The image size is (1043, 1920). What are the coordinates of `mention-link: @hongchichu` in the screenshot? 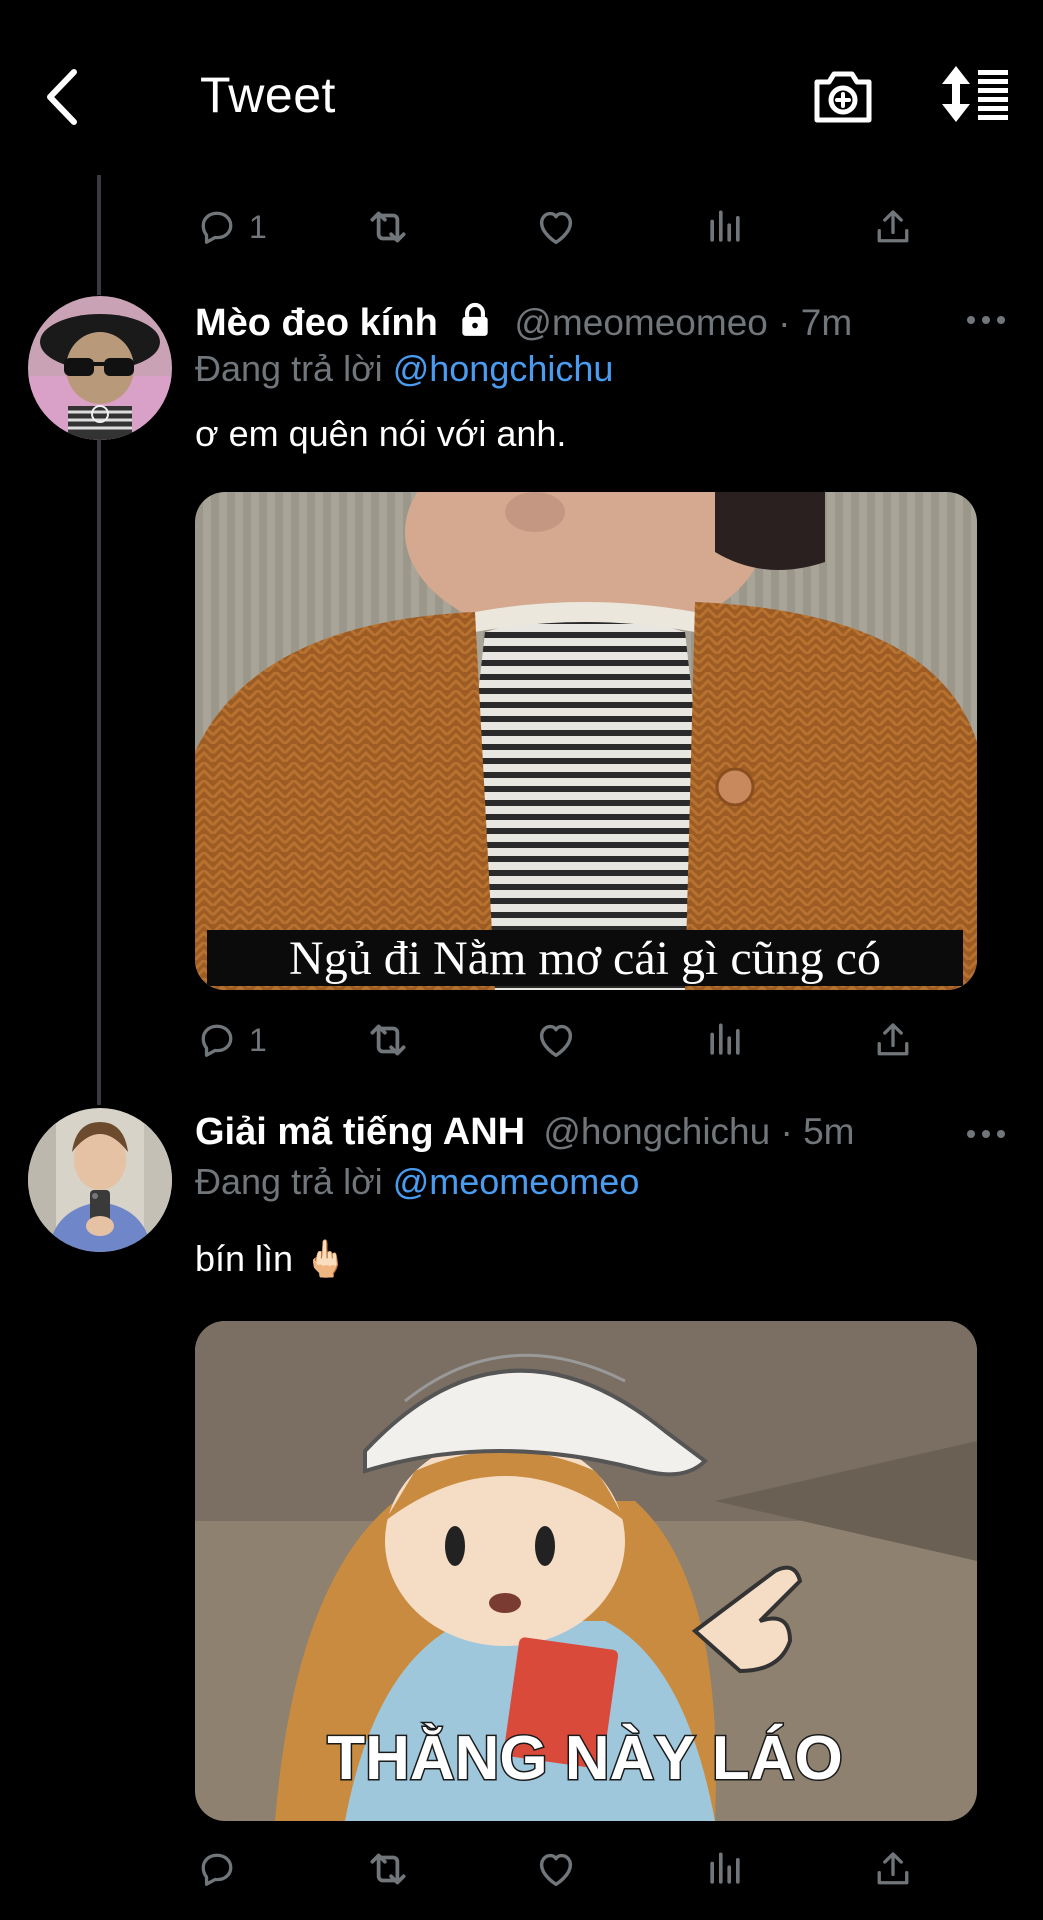 It's located at (503, 368).